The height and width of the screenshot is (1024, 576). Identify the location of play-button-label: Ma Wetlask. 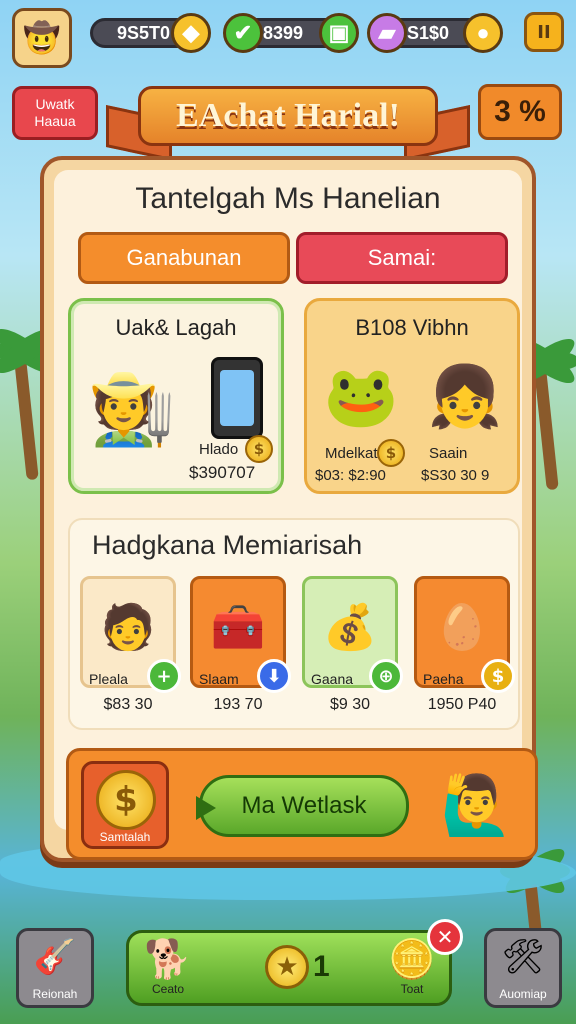
(304, 805).